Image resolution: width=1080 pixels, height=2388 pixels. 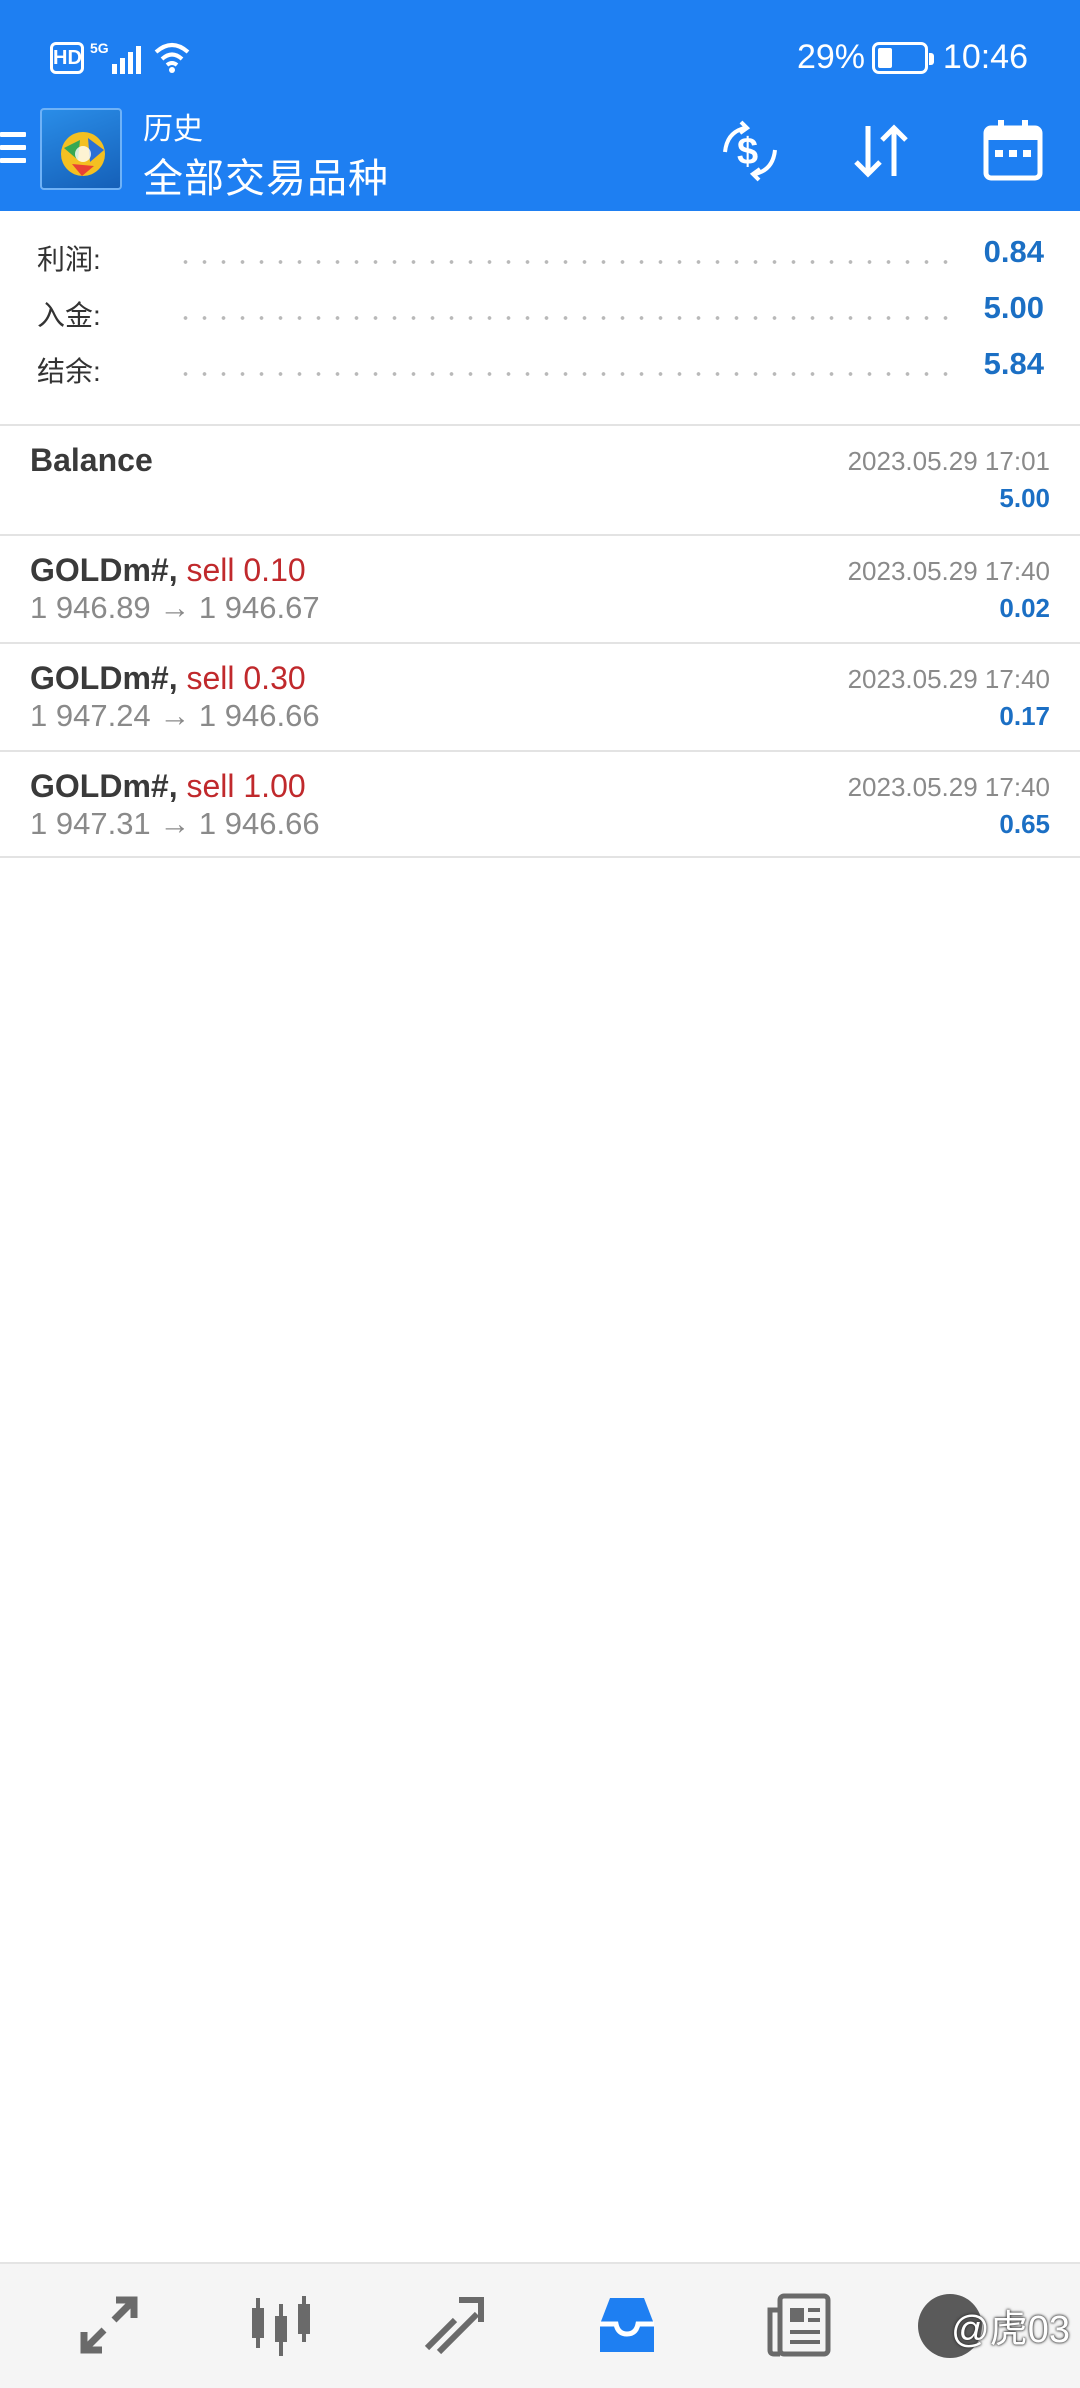 I want to click on news-icon, so click(x=799, y=2325).